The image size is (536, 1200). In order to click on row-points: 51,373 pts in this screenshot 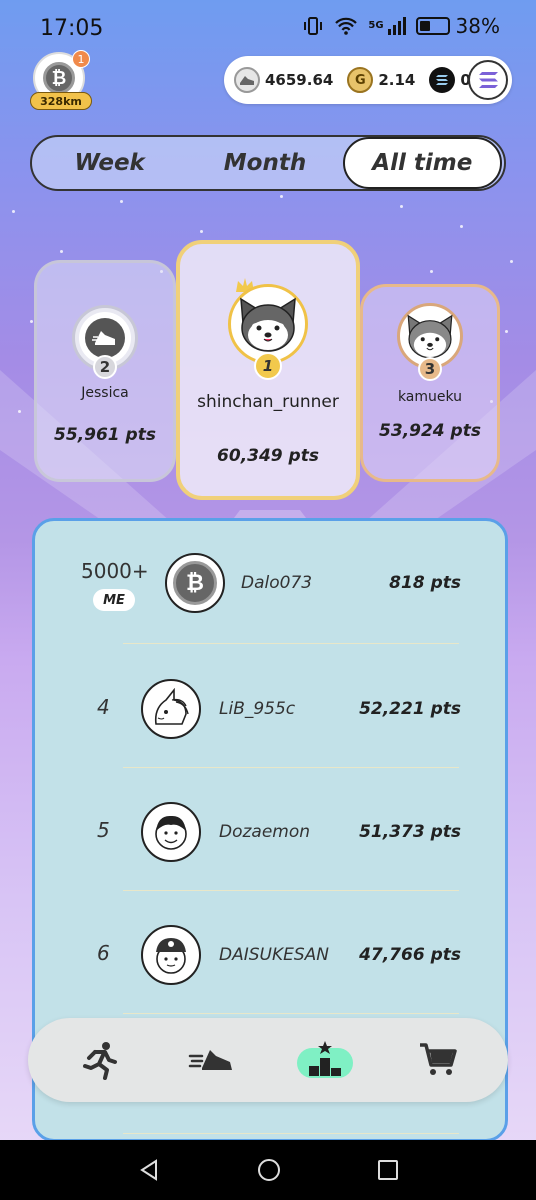, I will do `click(410, 832)`.